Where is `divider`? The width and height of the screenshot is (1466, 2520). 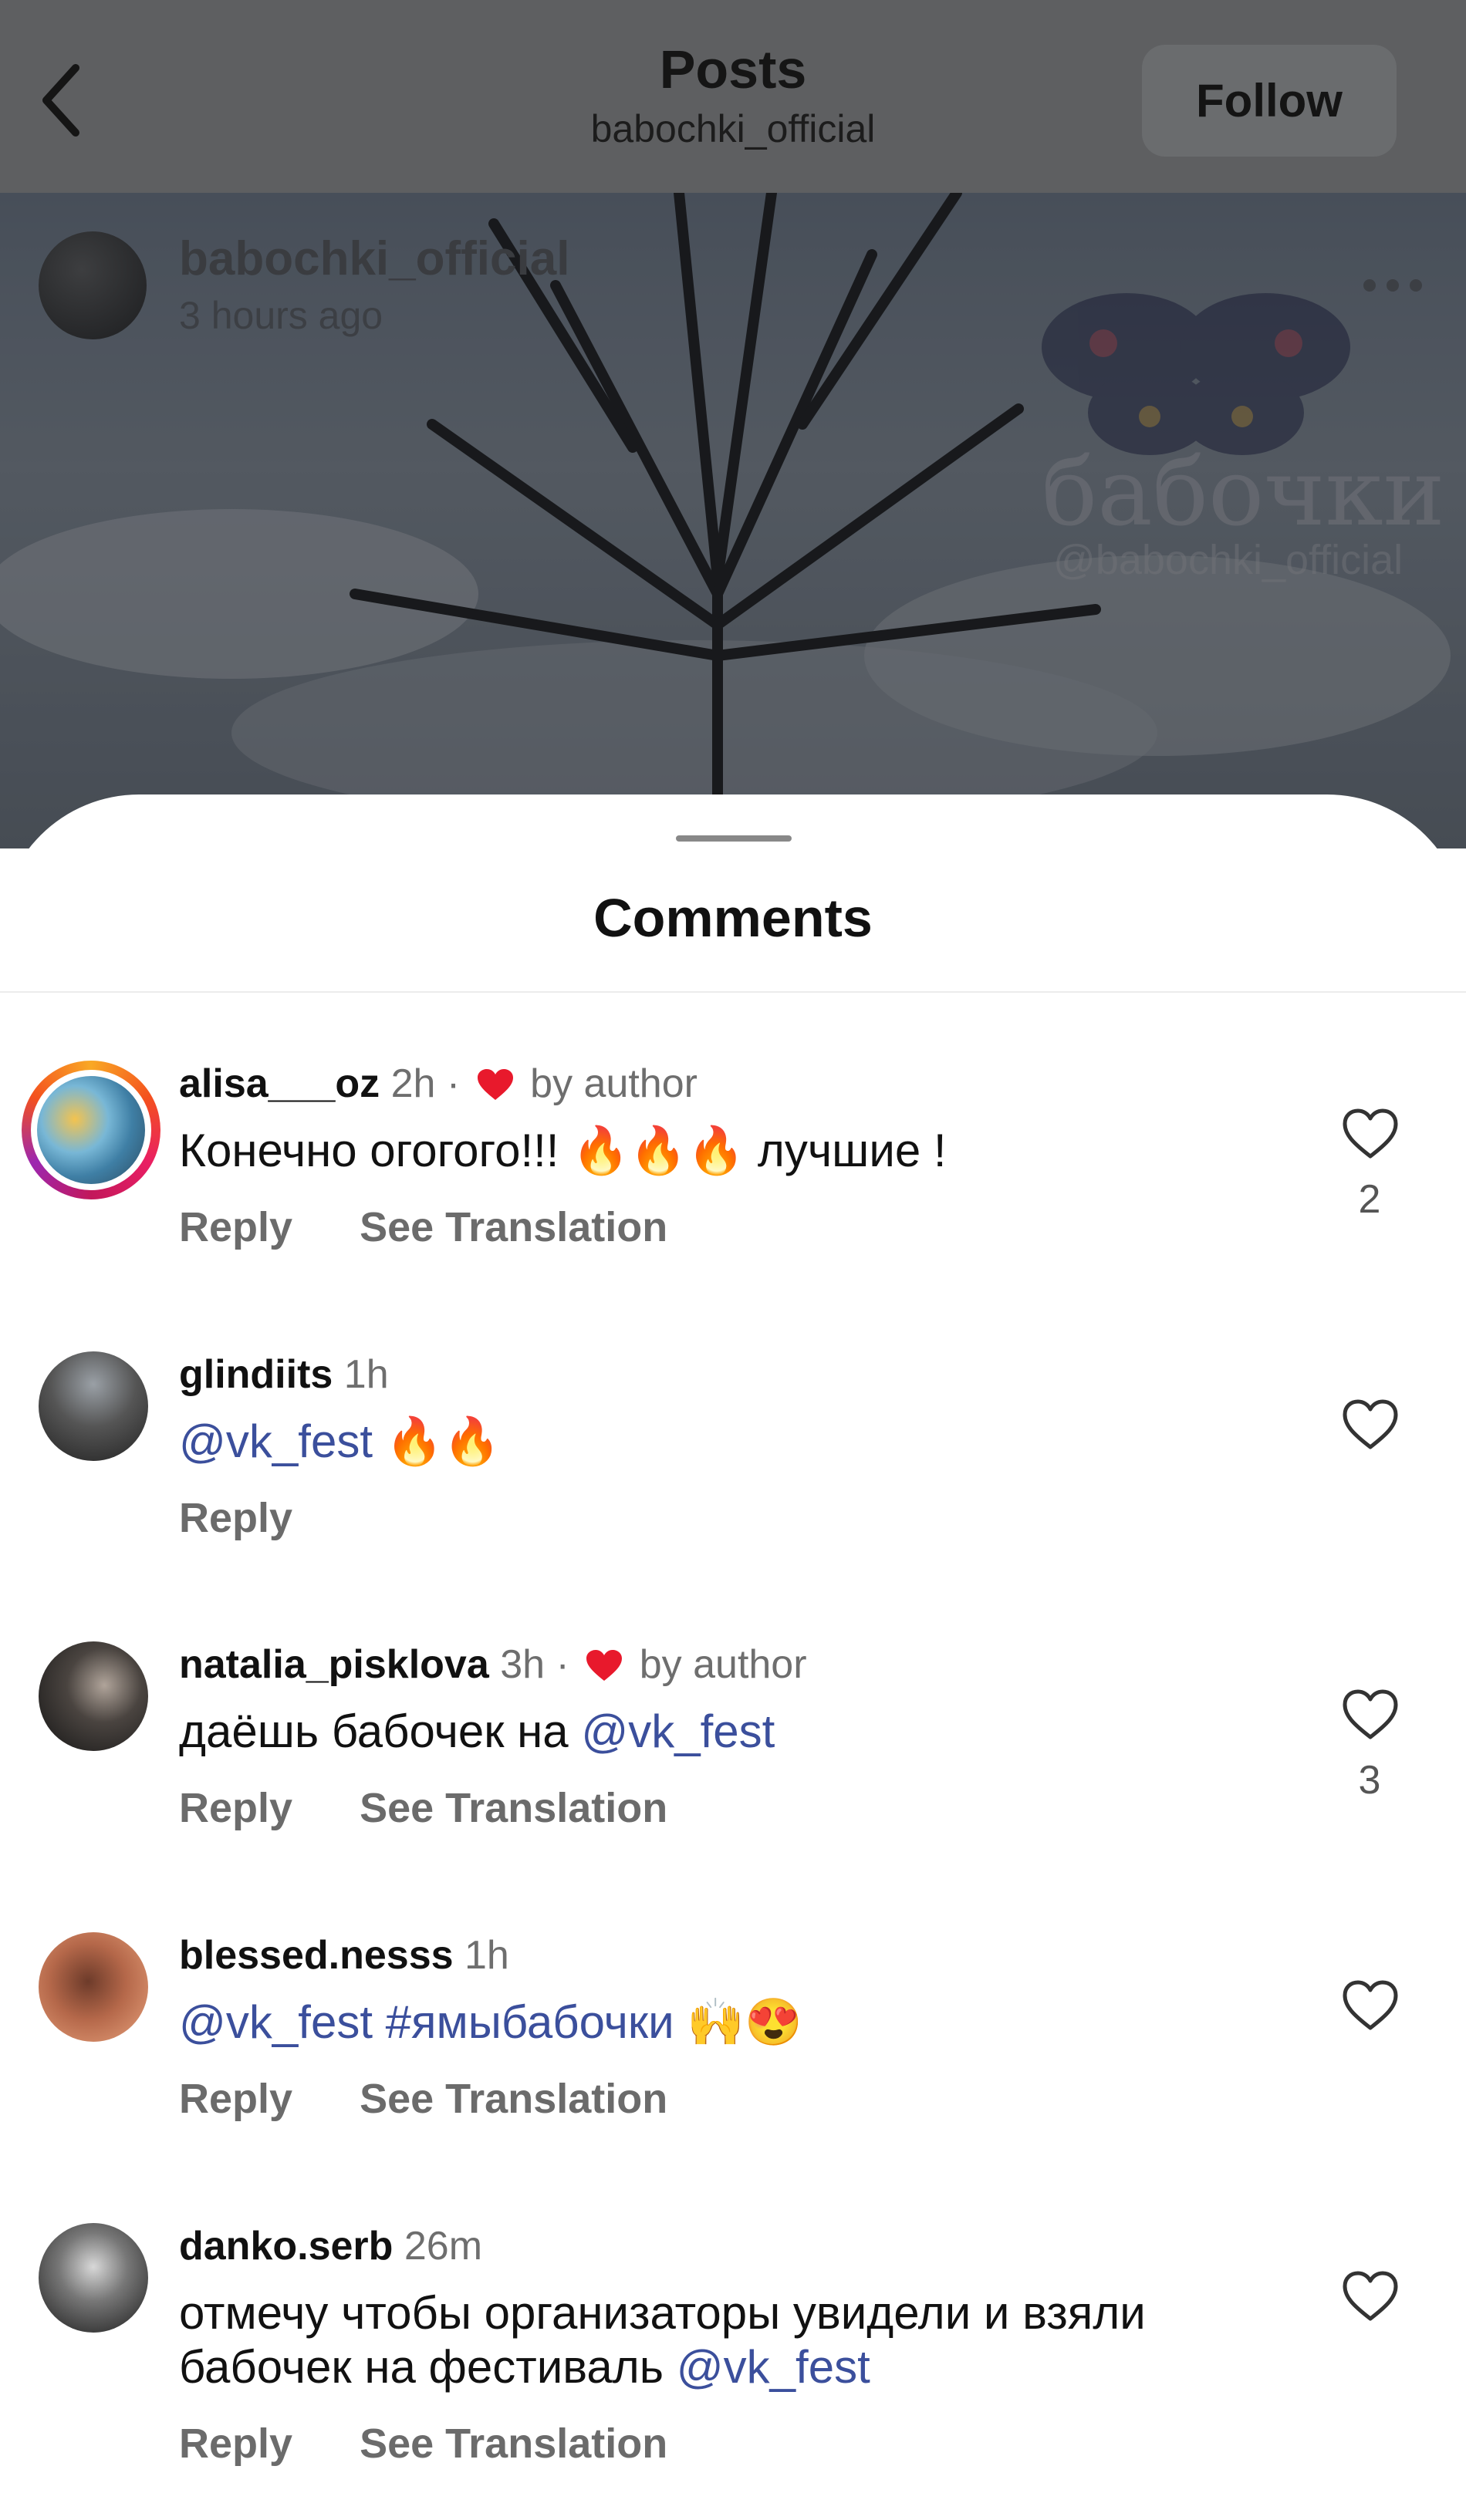
divider is located at coordinates (733, 992).